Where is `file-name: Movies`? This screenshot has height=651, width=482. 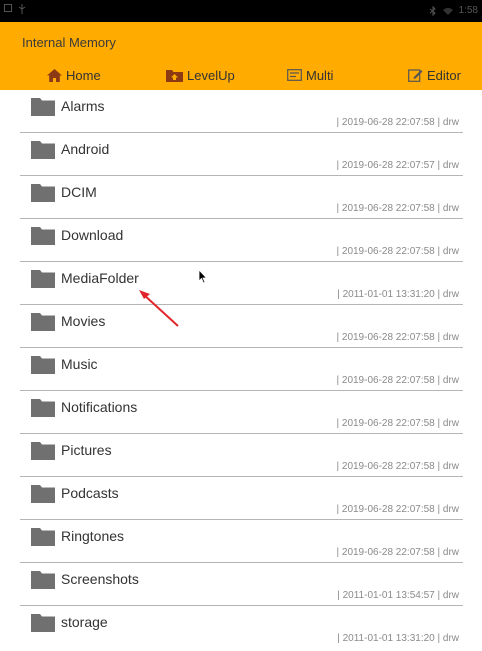
file-name: Movies is located at coordinates (83, 321).